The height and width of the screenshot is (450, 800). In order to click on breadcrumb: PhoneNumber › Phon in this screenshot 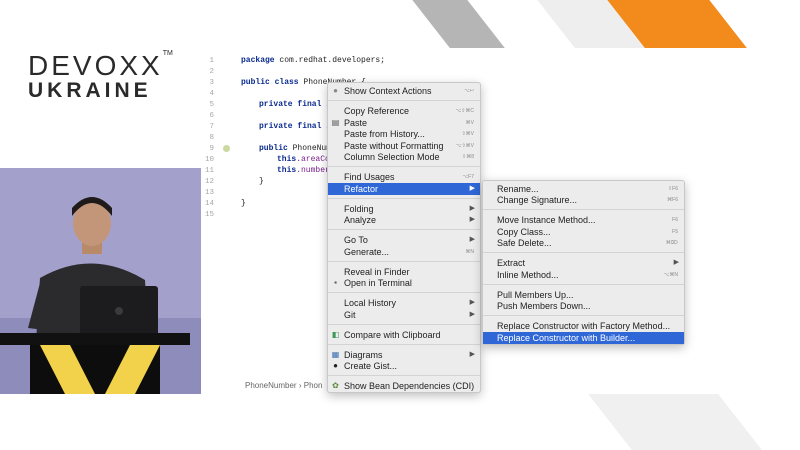, I will do `click(283, 385)`.